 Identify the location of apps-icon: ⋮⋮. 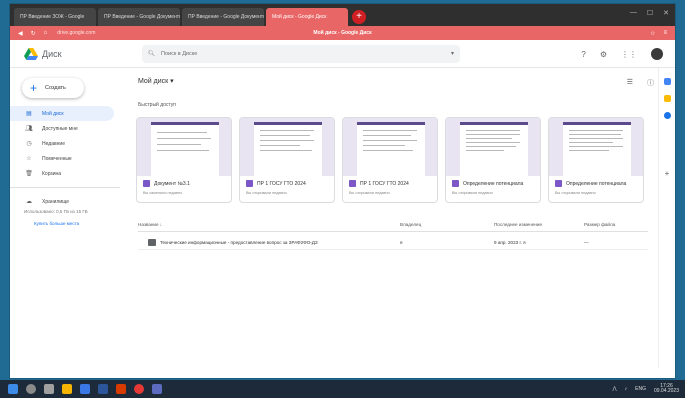
(629, 54).